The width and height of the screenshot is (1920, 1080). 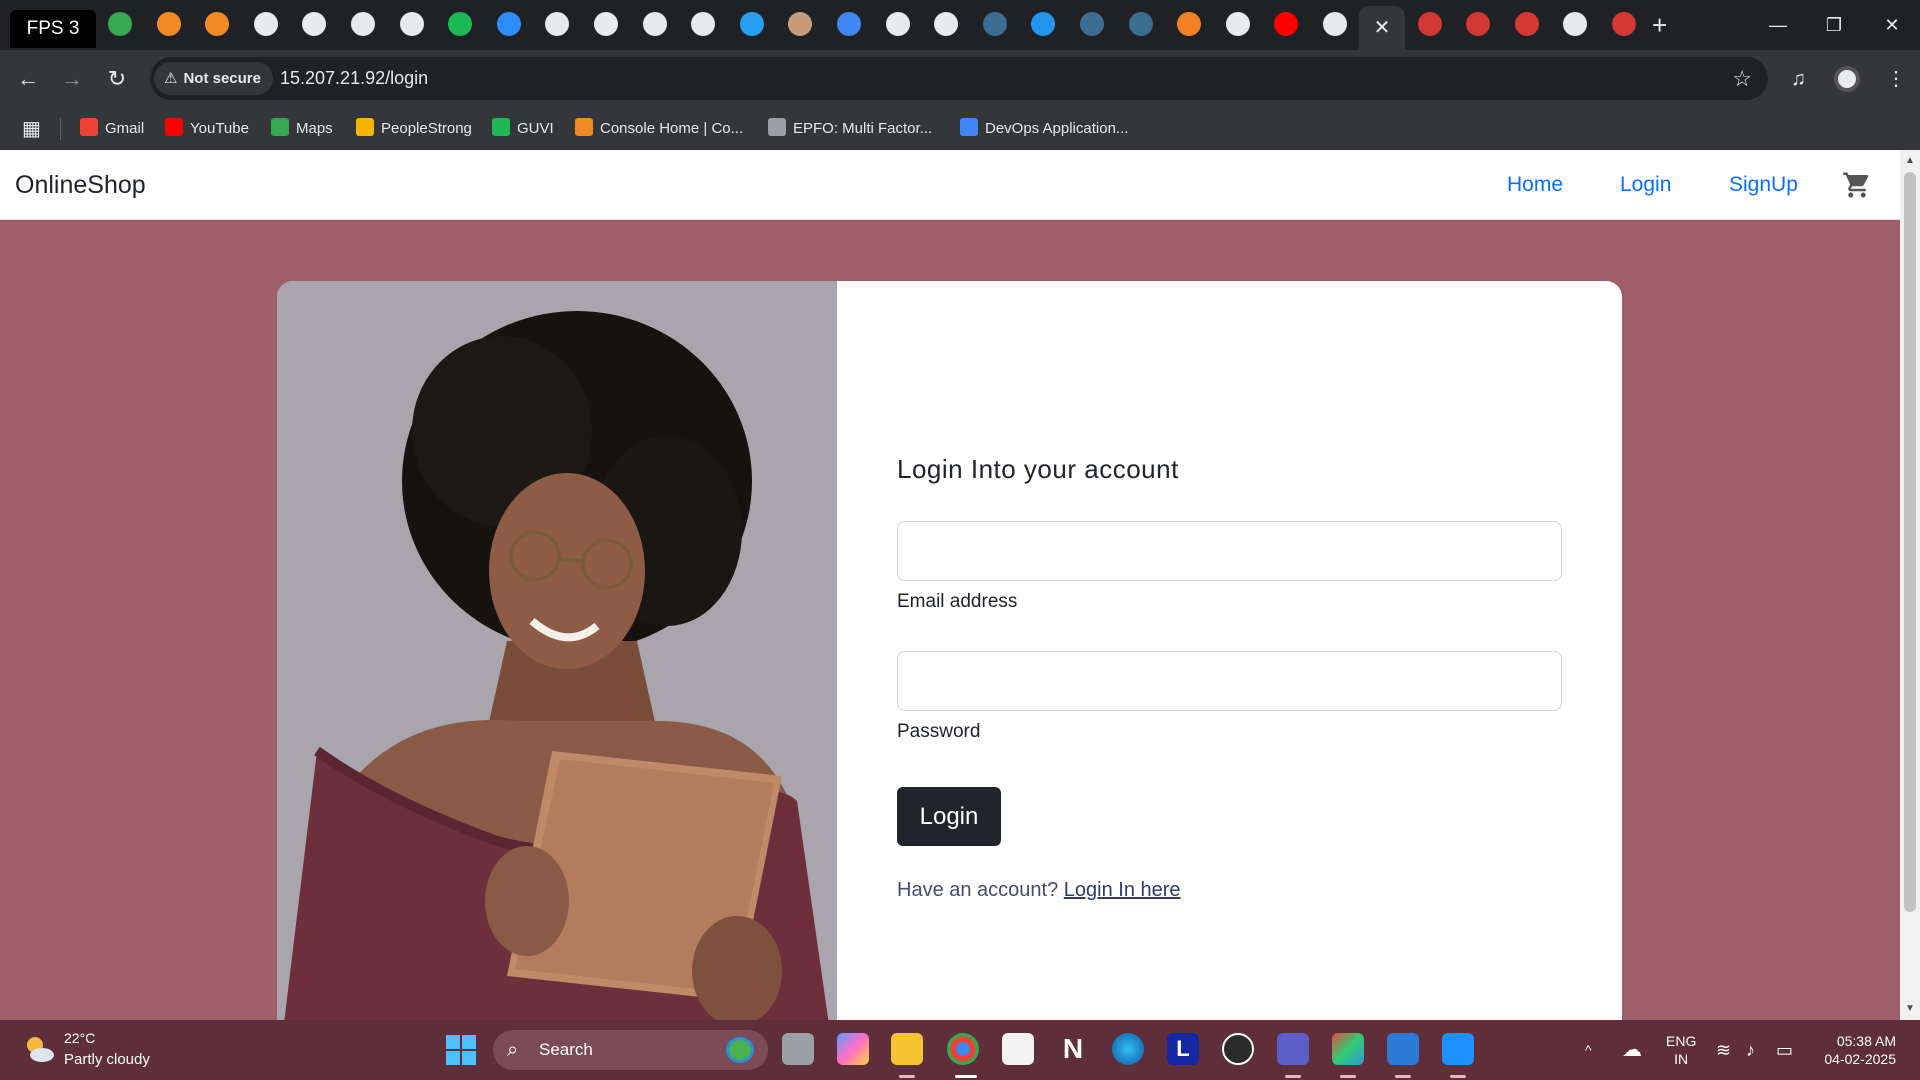 What do you see at coordinates (907, 1049) in the screenshot?
I see `file-explorer-icon` at bounding box center [907, 1049].